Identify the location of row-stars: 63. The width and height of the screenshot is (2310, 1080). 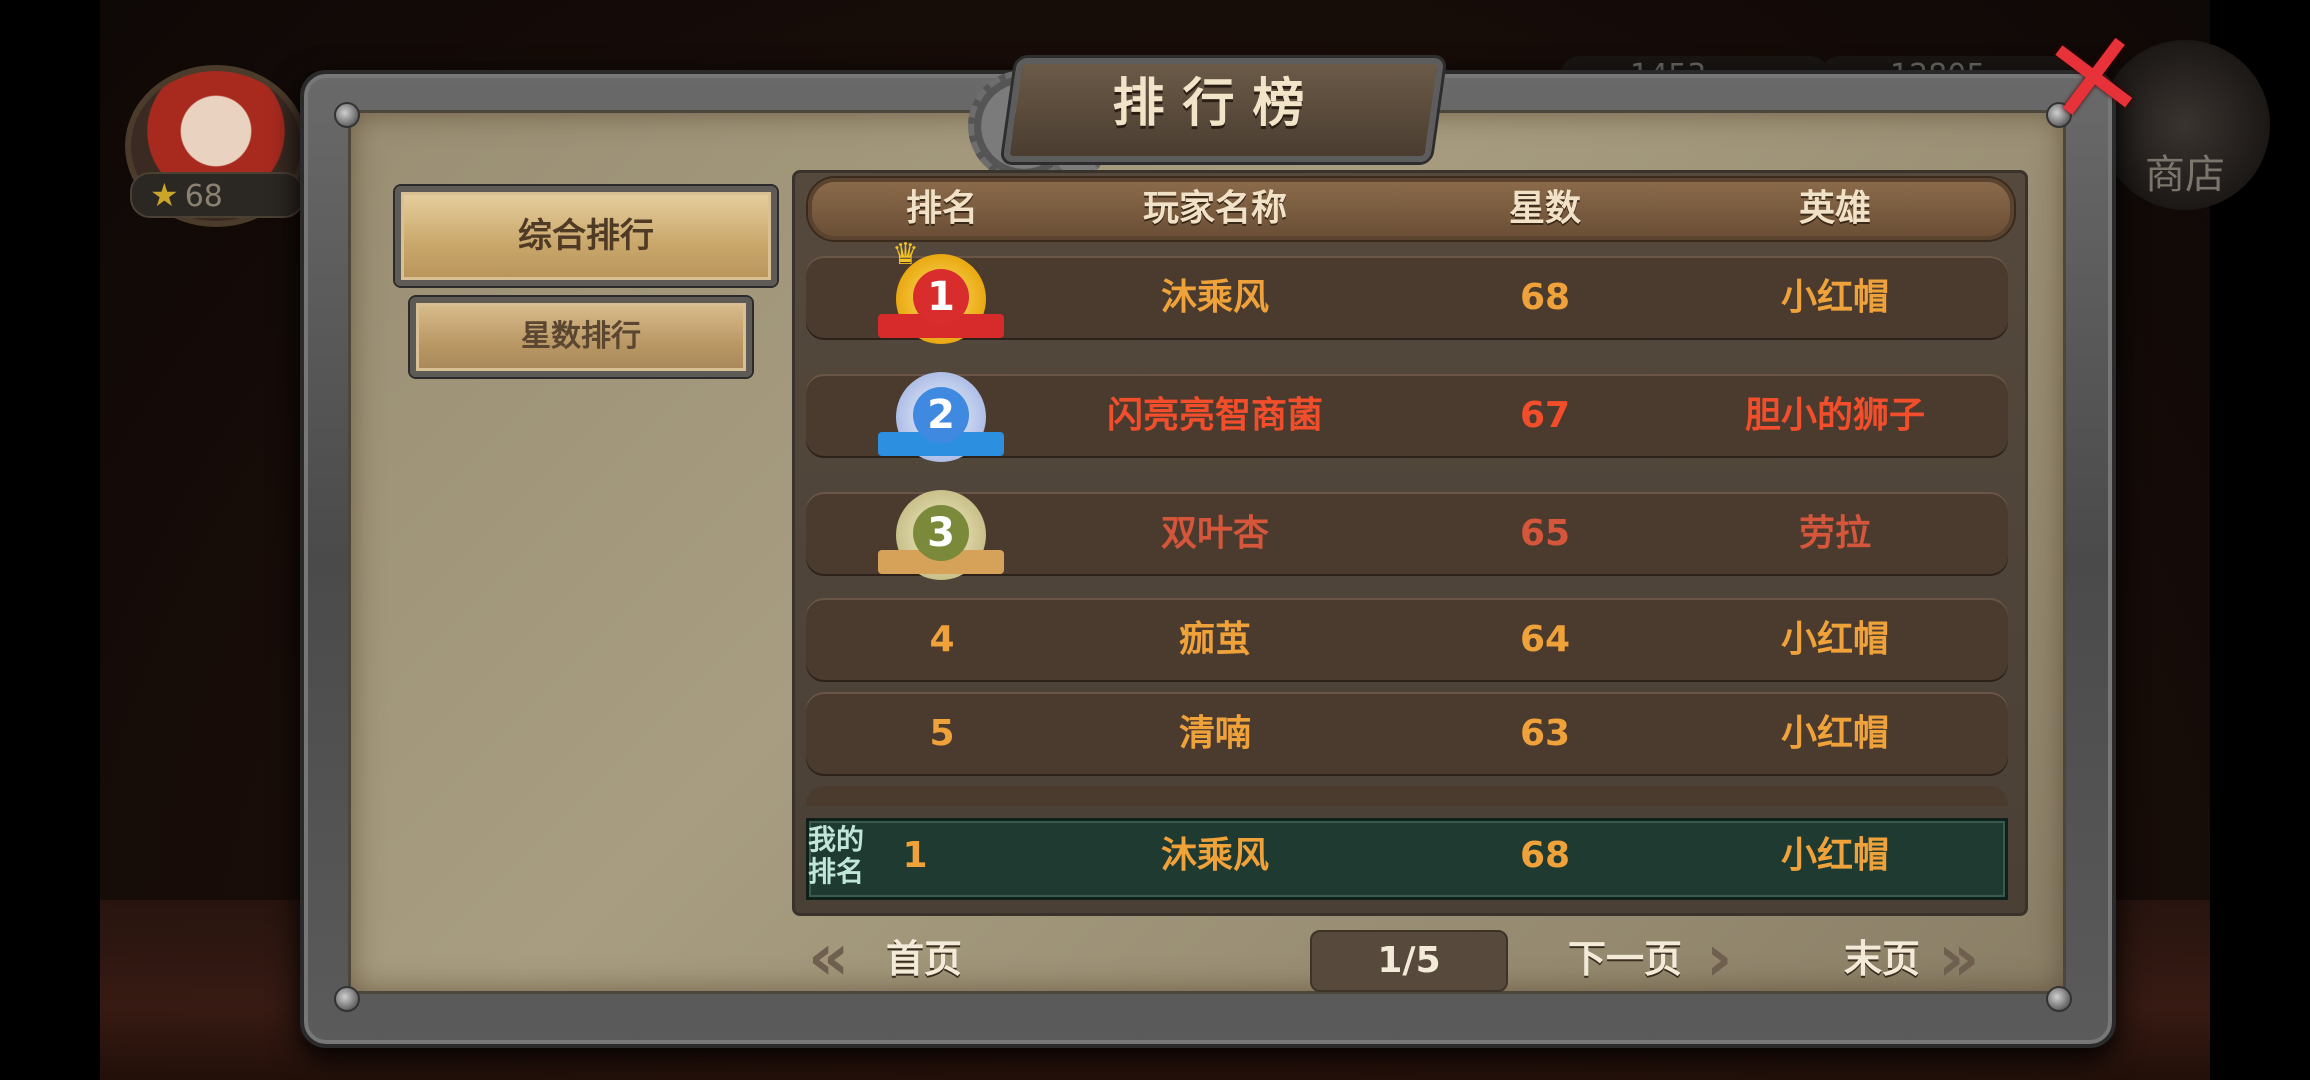
(1545, 733).